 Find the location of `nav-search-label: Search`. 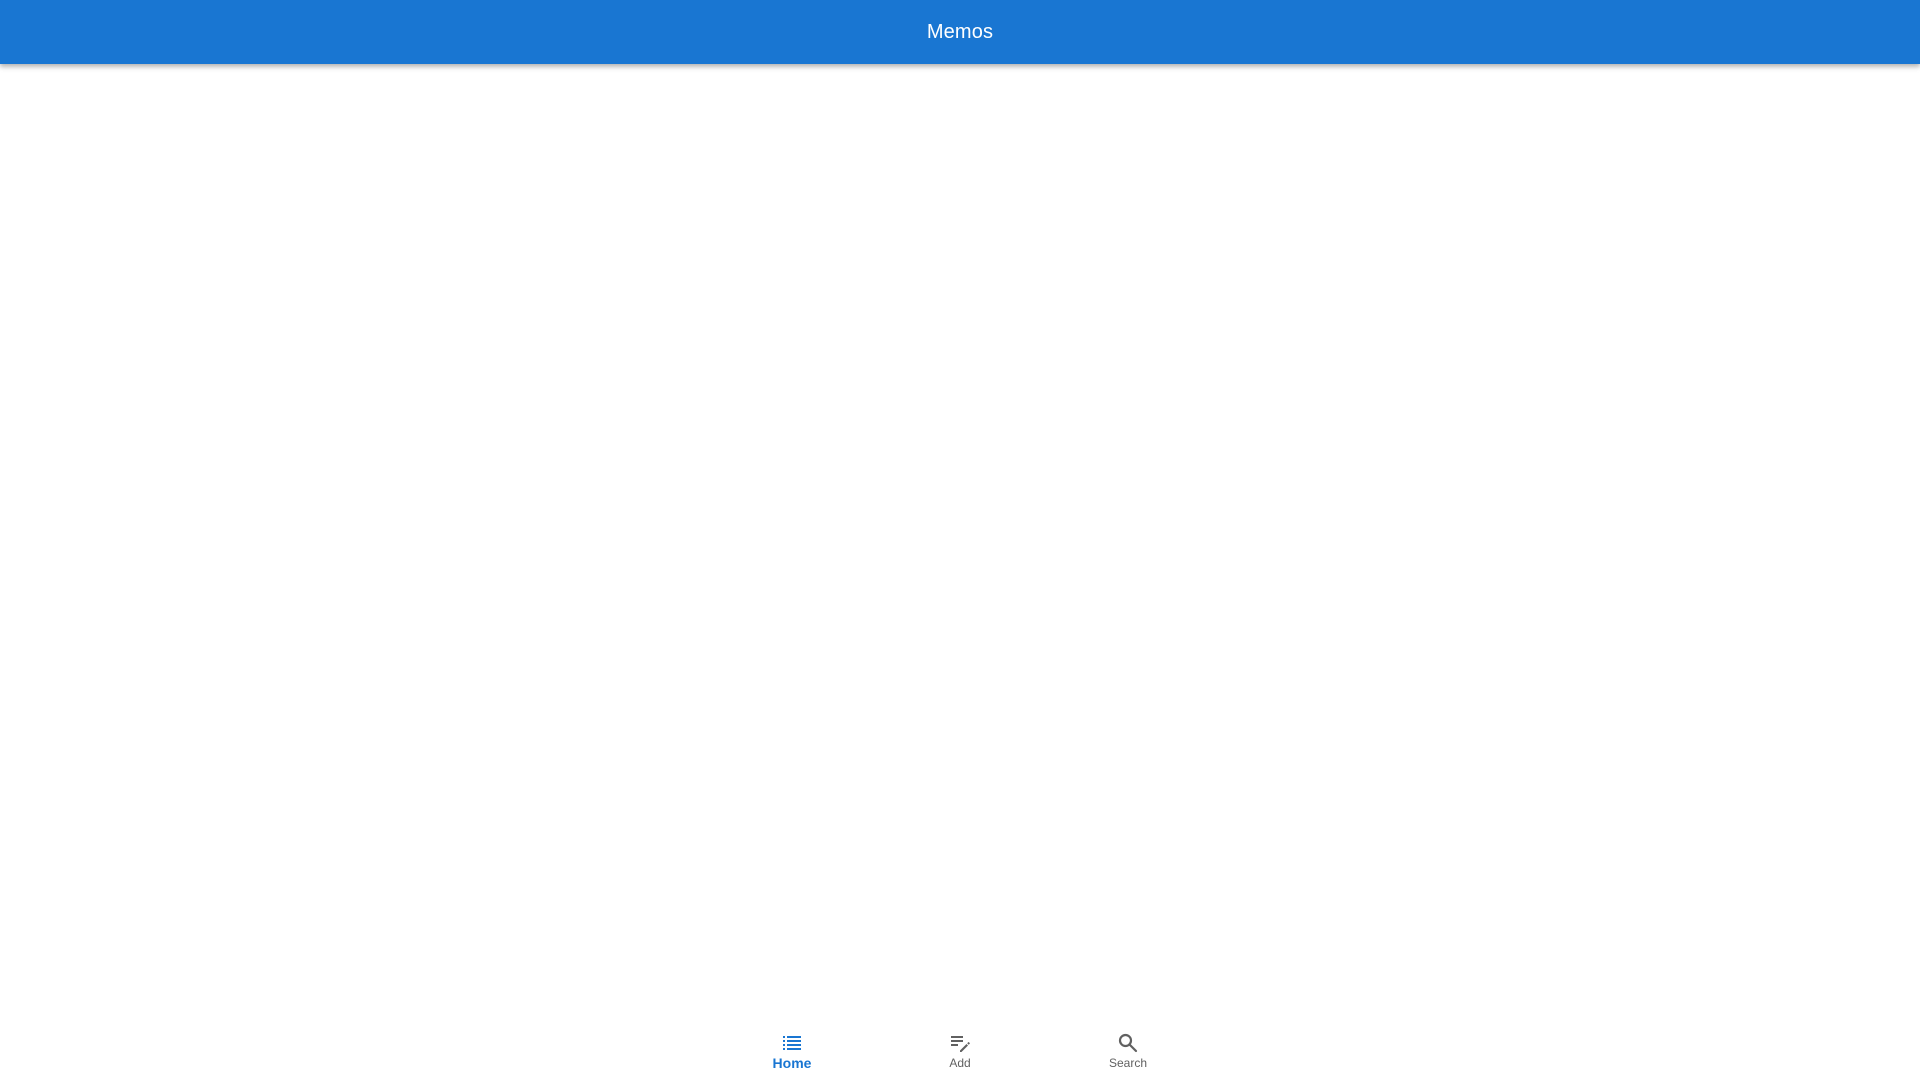

nav-search-label: Search is located at coordinates (1128, 1063).